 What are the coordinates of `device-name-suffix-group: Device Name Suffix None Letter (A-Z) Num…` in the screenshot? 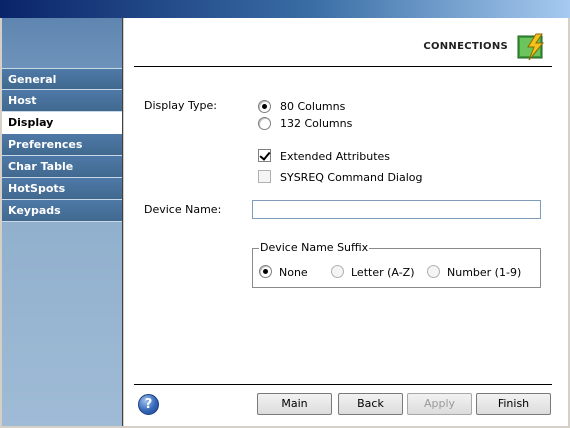 It's located at (396, 264).